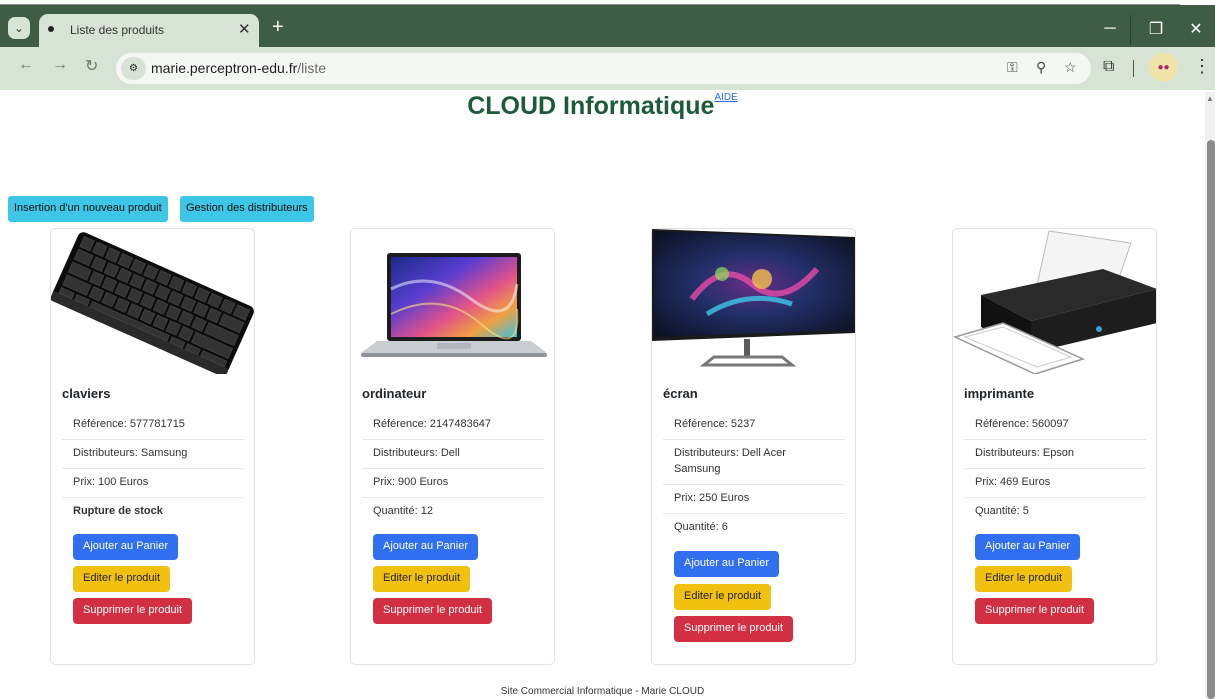 The image size is (1215, 699). What do you see at coordinates (51, 29) in the screenshot?
I see `tab-favicon-icon` at bounding box center [51, 29].